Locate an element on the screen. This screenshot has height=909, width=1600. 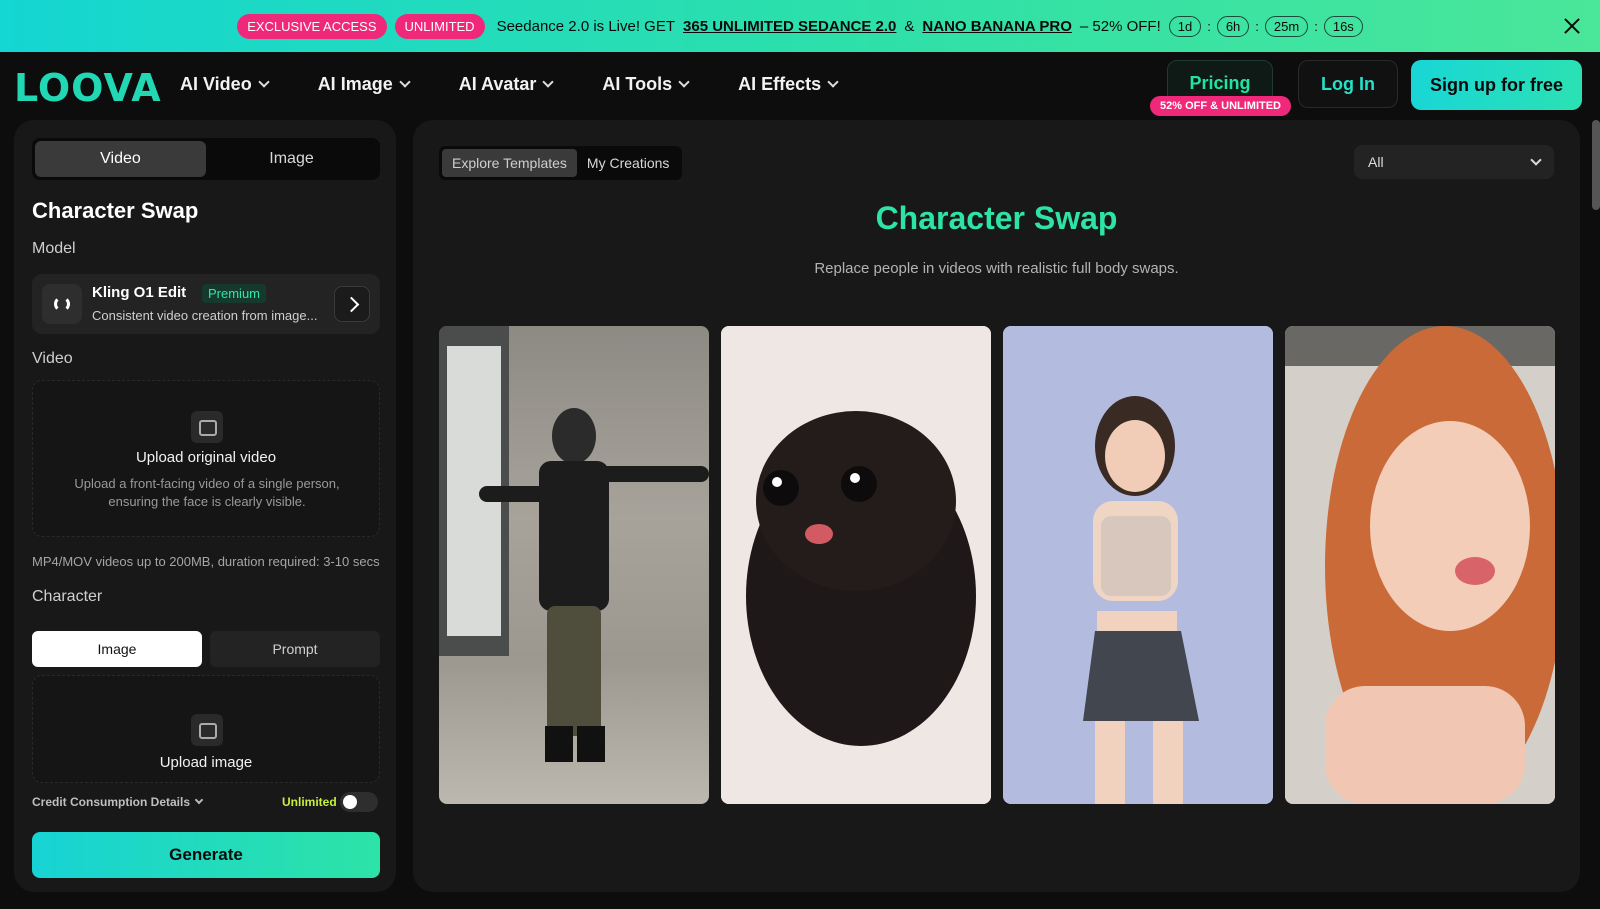
menu-label: AI Avatar is located at coordinates (497, 84).